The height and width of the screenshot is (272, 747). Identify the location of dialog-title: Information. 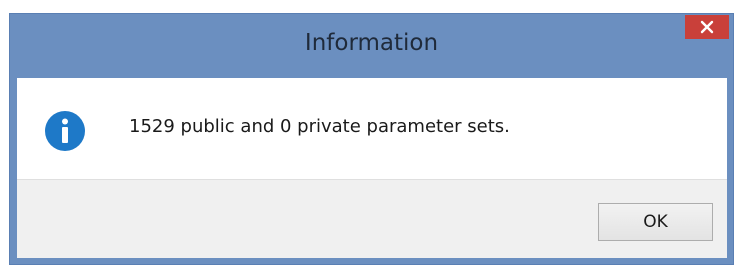
(371, 43).